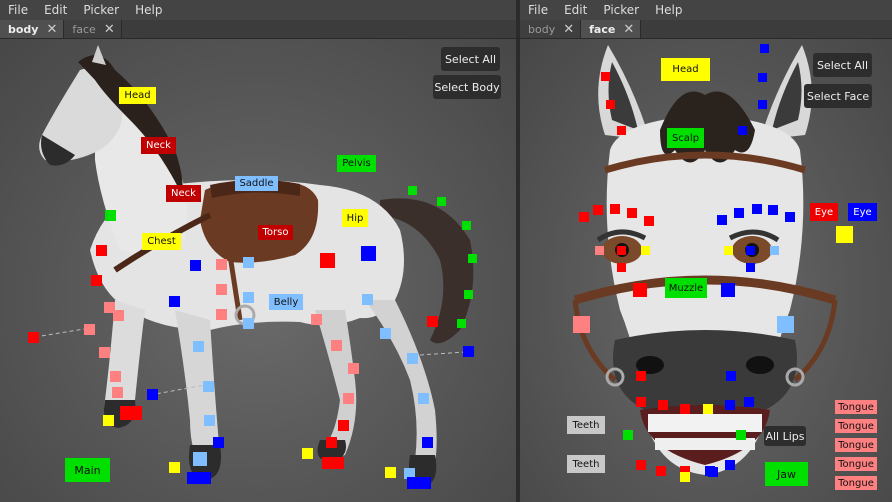  What do you see at coordinates (824, 212) in the screenshot?
I see `eye-left-control: Eye` at bounding box center [824, 212].